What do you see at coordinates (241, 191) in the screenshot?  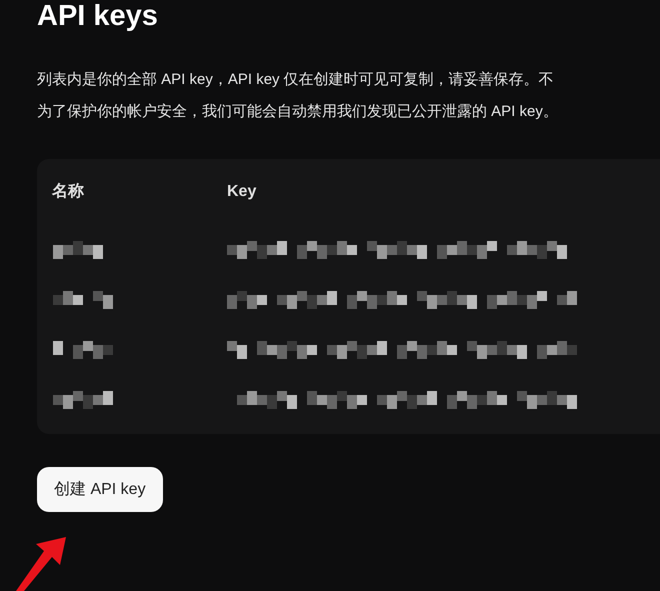 I see `column-header: Key` at bounding box center [241, 191].